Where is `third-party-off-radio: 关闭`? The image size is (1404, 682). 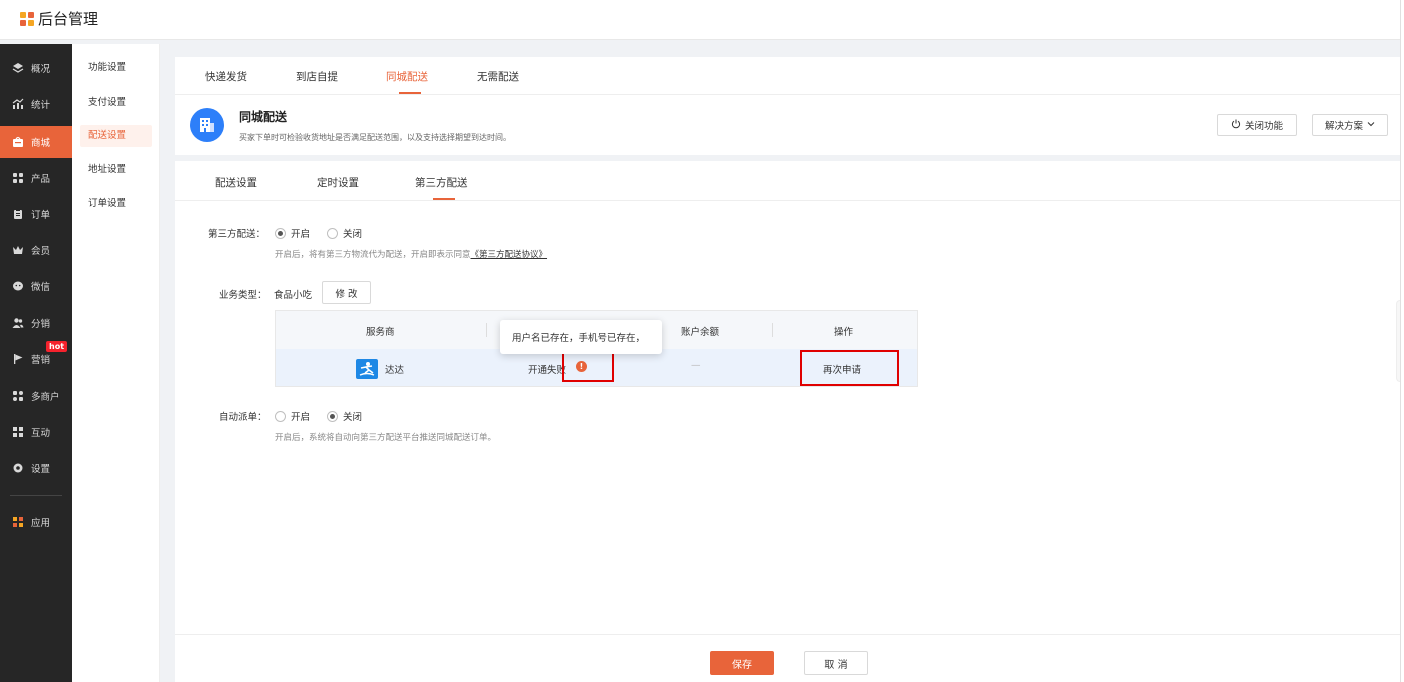 third-party-off-radio: 关闭 is located at coordinates (344, 233).